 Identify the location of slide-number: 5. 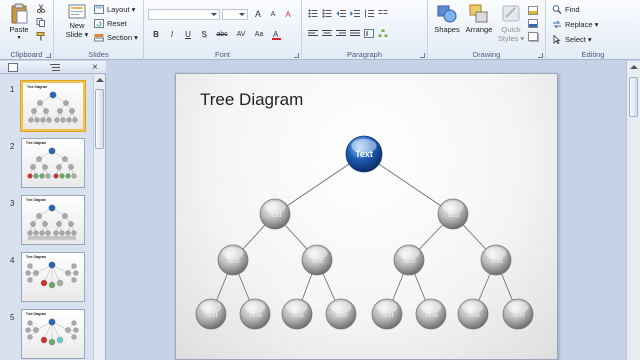
(12, 317).